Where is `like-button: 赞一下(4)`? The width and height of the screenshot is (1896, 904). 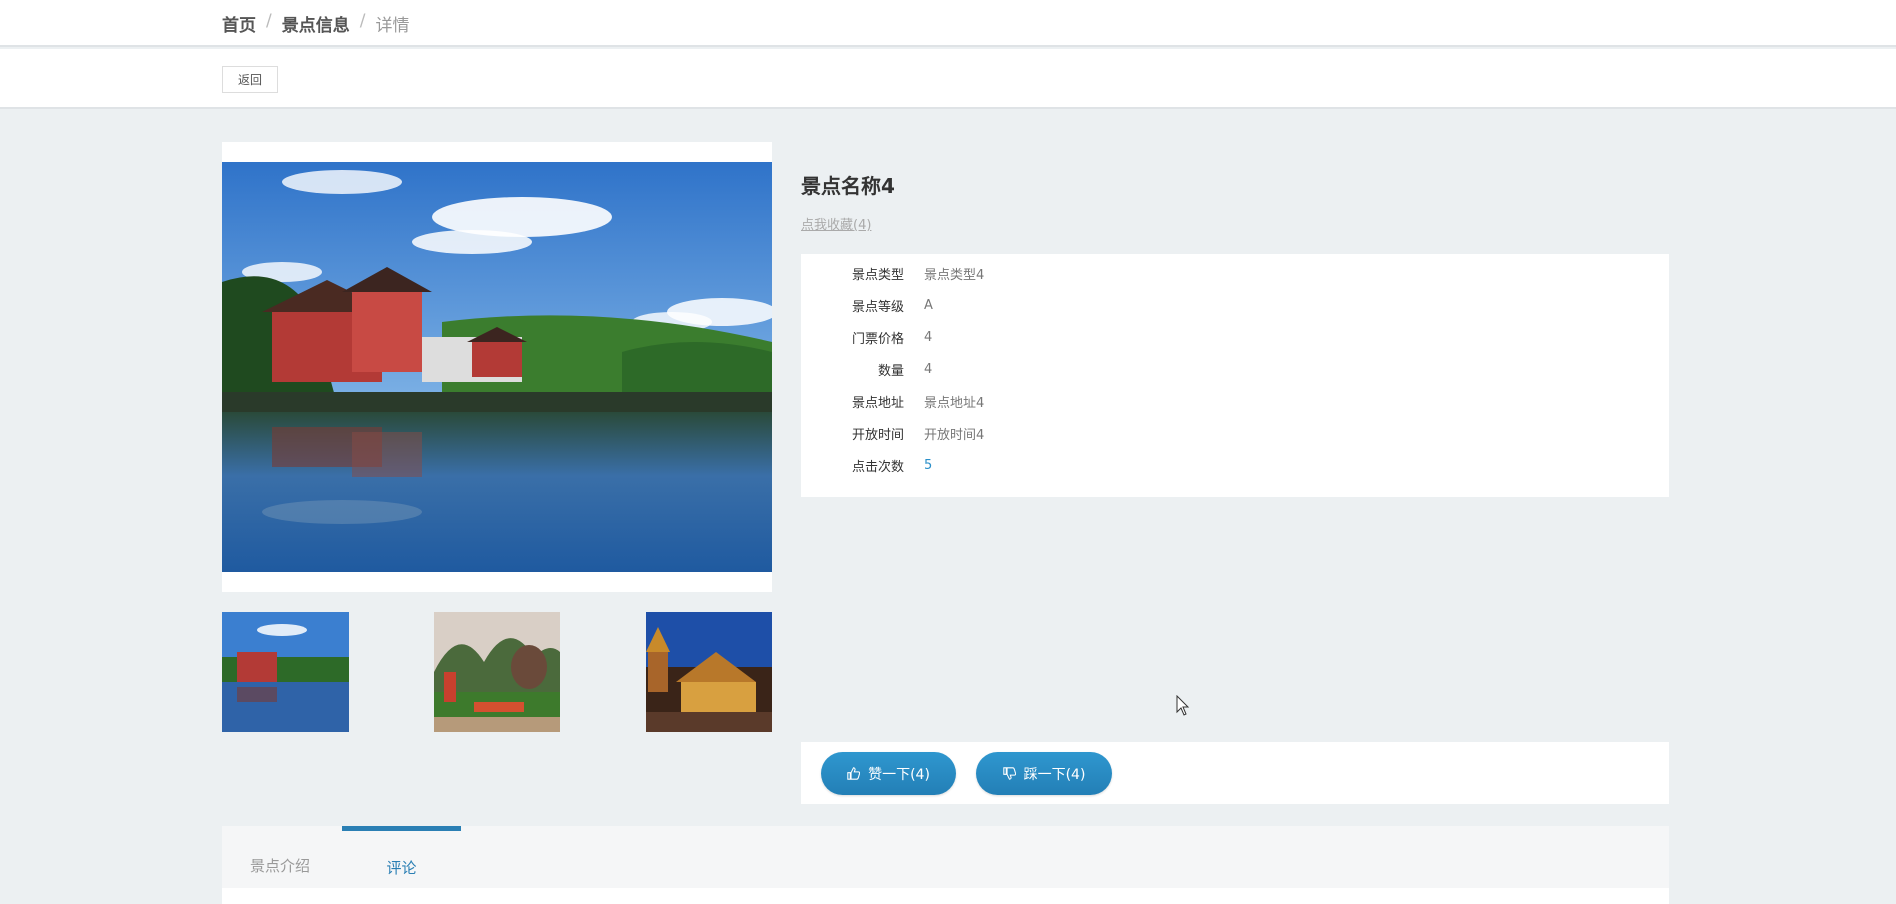
like-button: 赞一下(4) is located at coordinates (888, 773).